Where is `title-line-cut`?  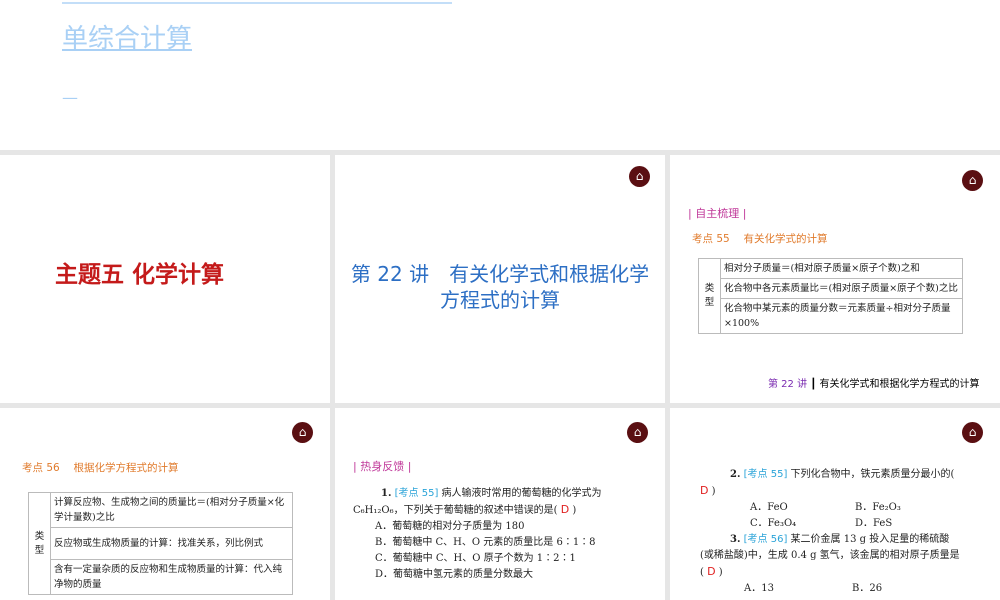
title-line-cut is located at coordinates (257, 2).